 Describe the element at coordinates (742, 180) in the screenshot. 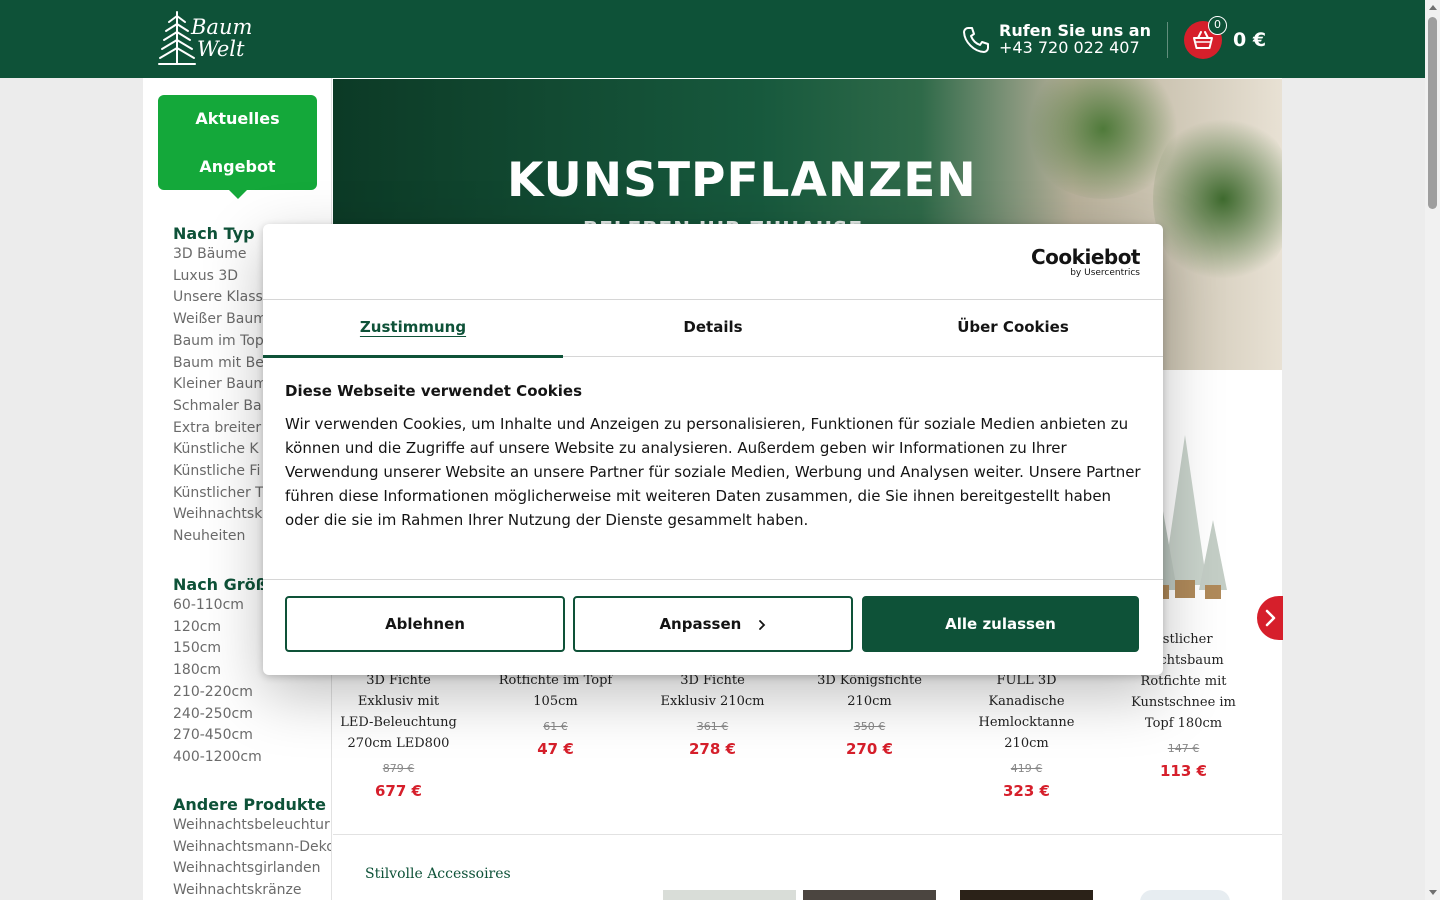

I see `banner-title: KUNSTPFLANZEN` at that location.